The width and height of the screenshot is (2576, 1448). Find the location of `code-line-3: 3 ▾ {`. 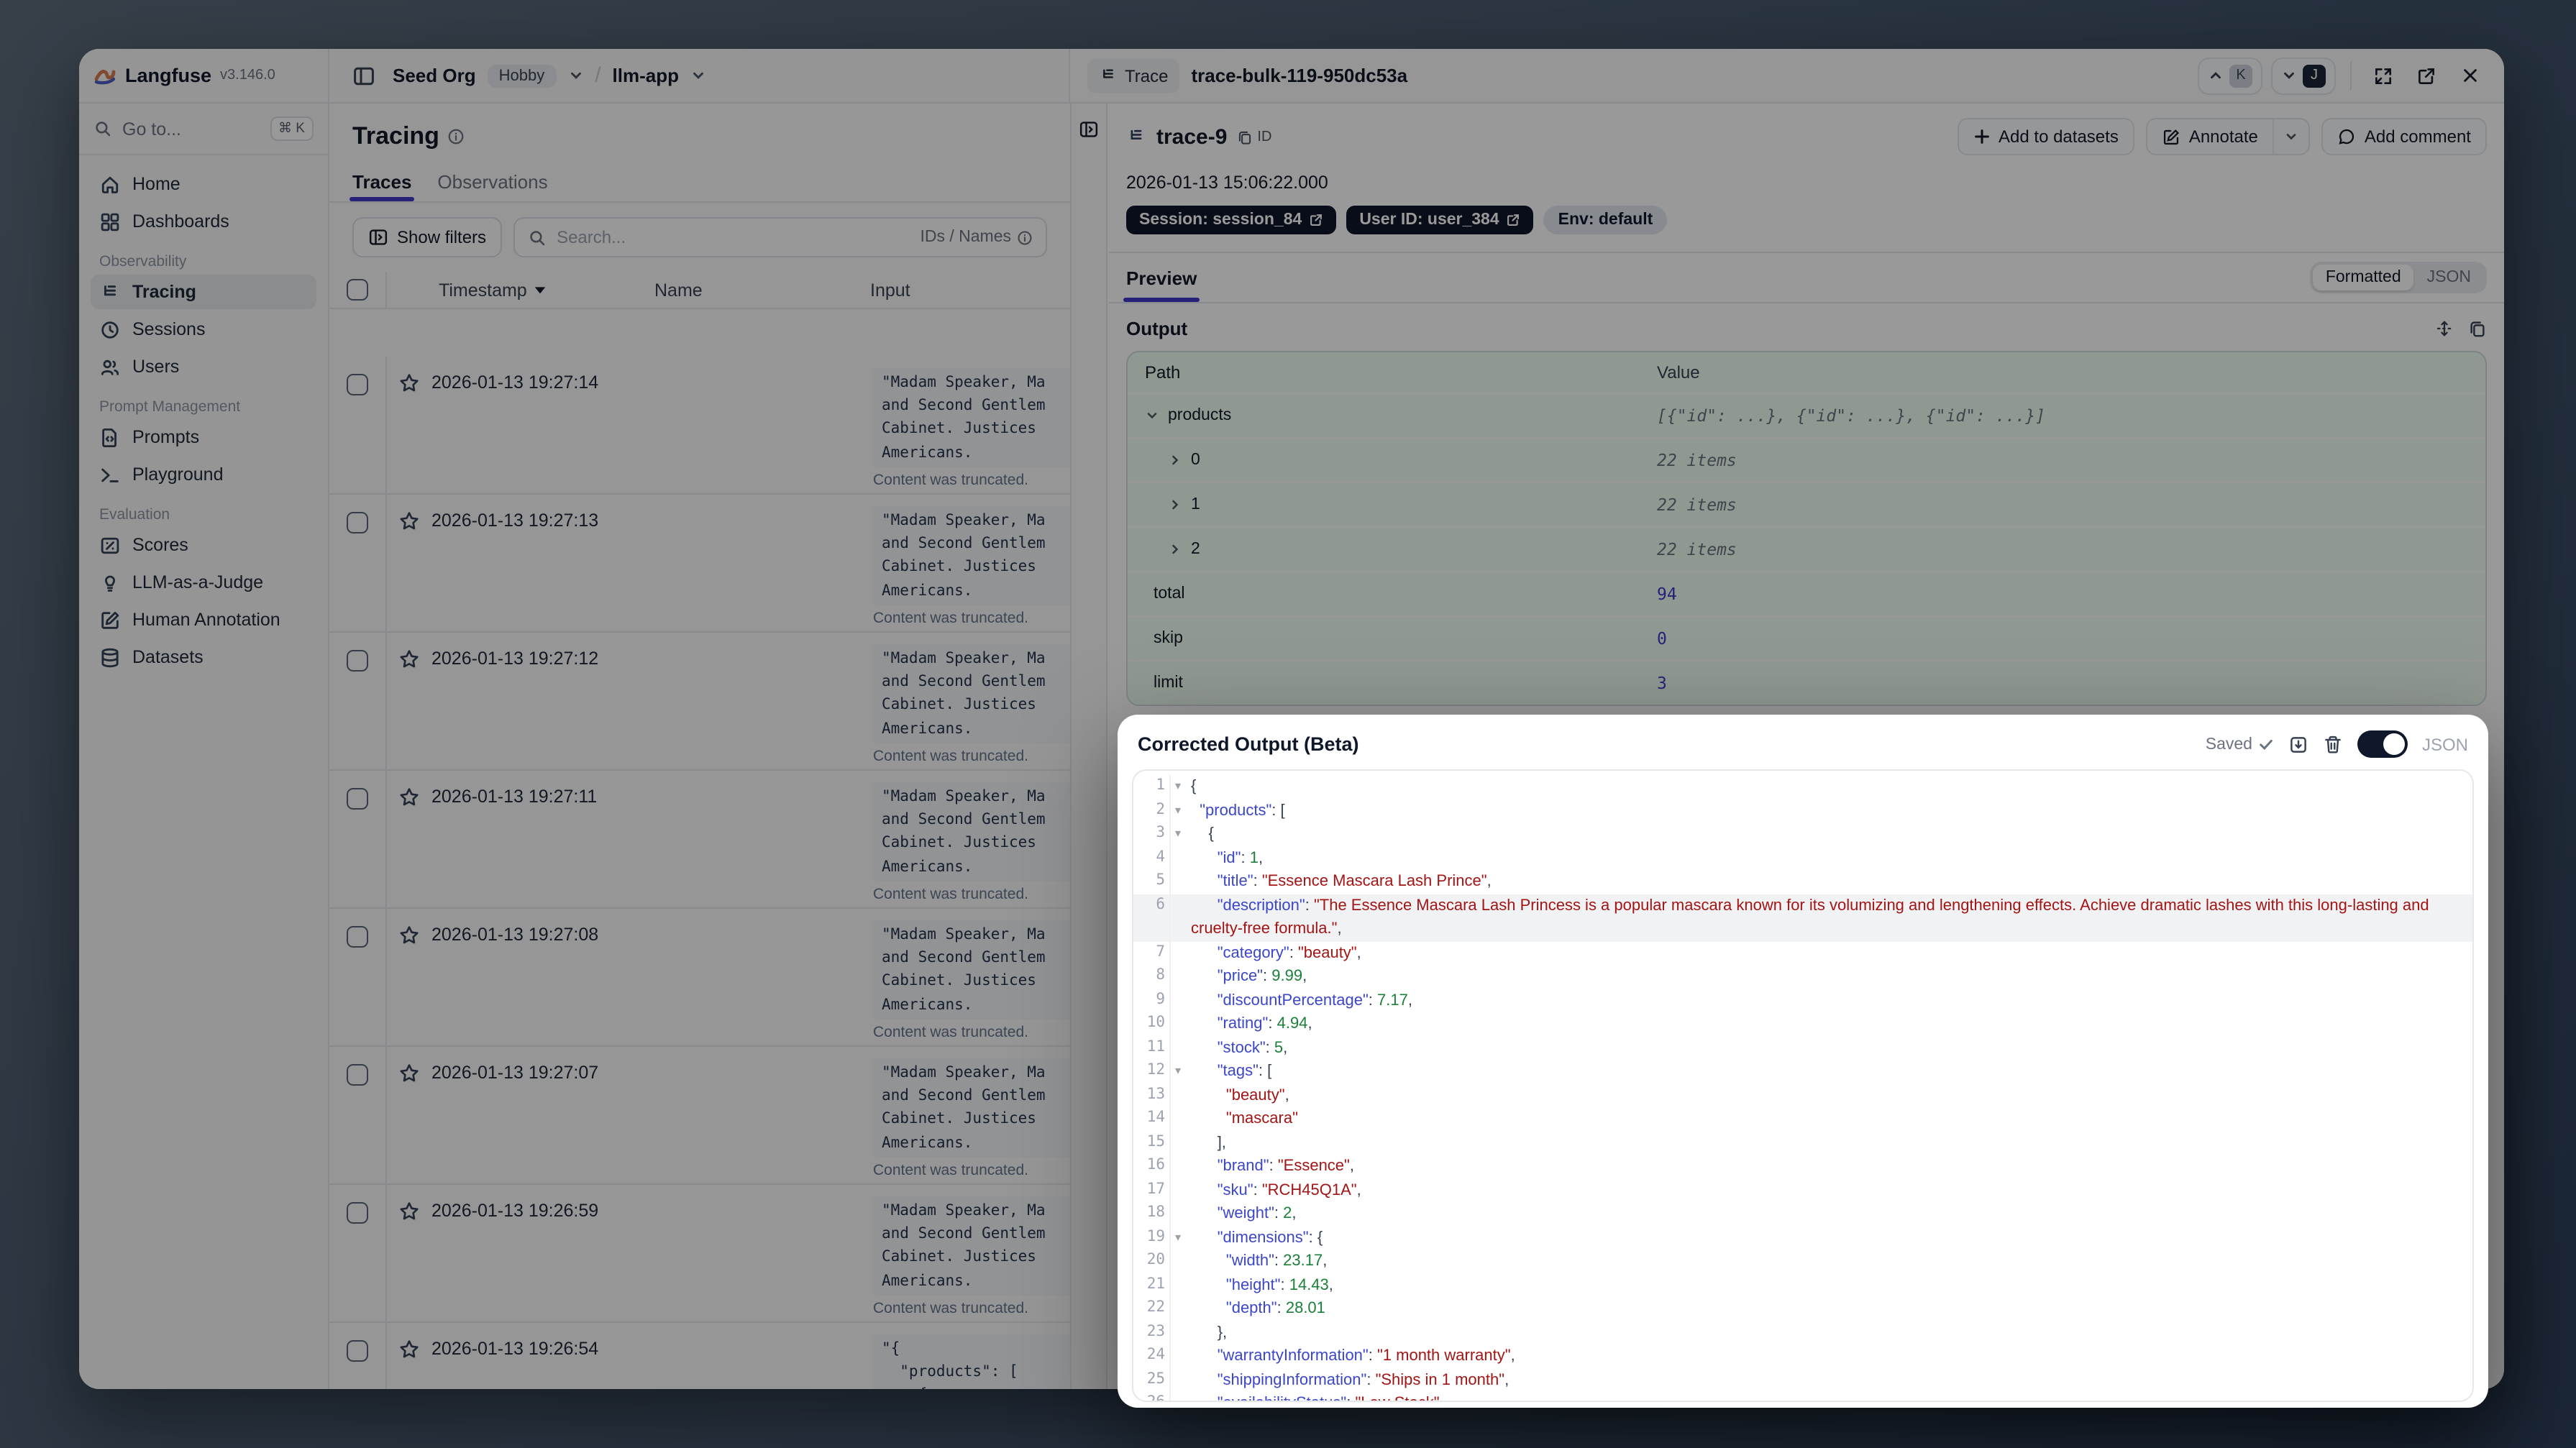

code-line-3: 3 ▾ { is located at coordinates (1802, 834).